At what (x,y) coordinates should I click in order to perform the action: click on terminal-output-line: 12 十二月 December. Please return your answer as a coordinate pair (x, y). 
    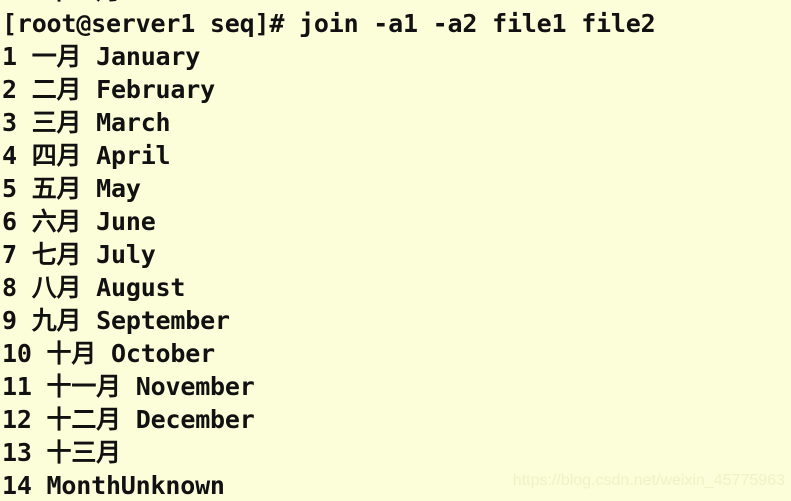
    Looking at the image, I should click on (128, 419).